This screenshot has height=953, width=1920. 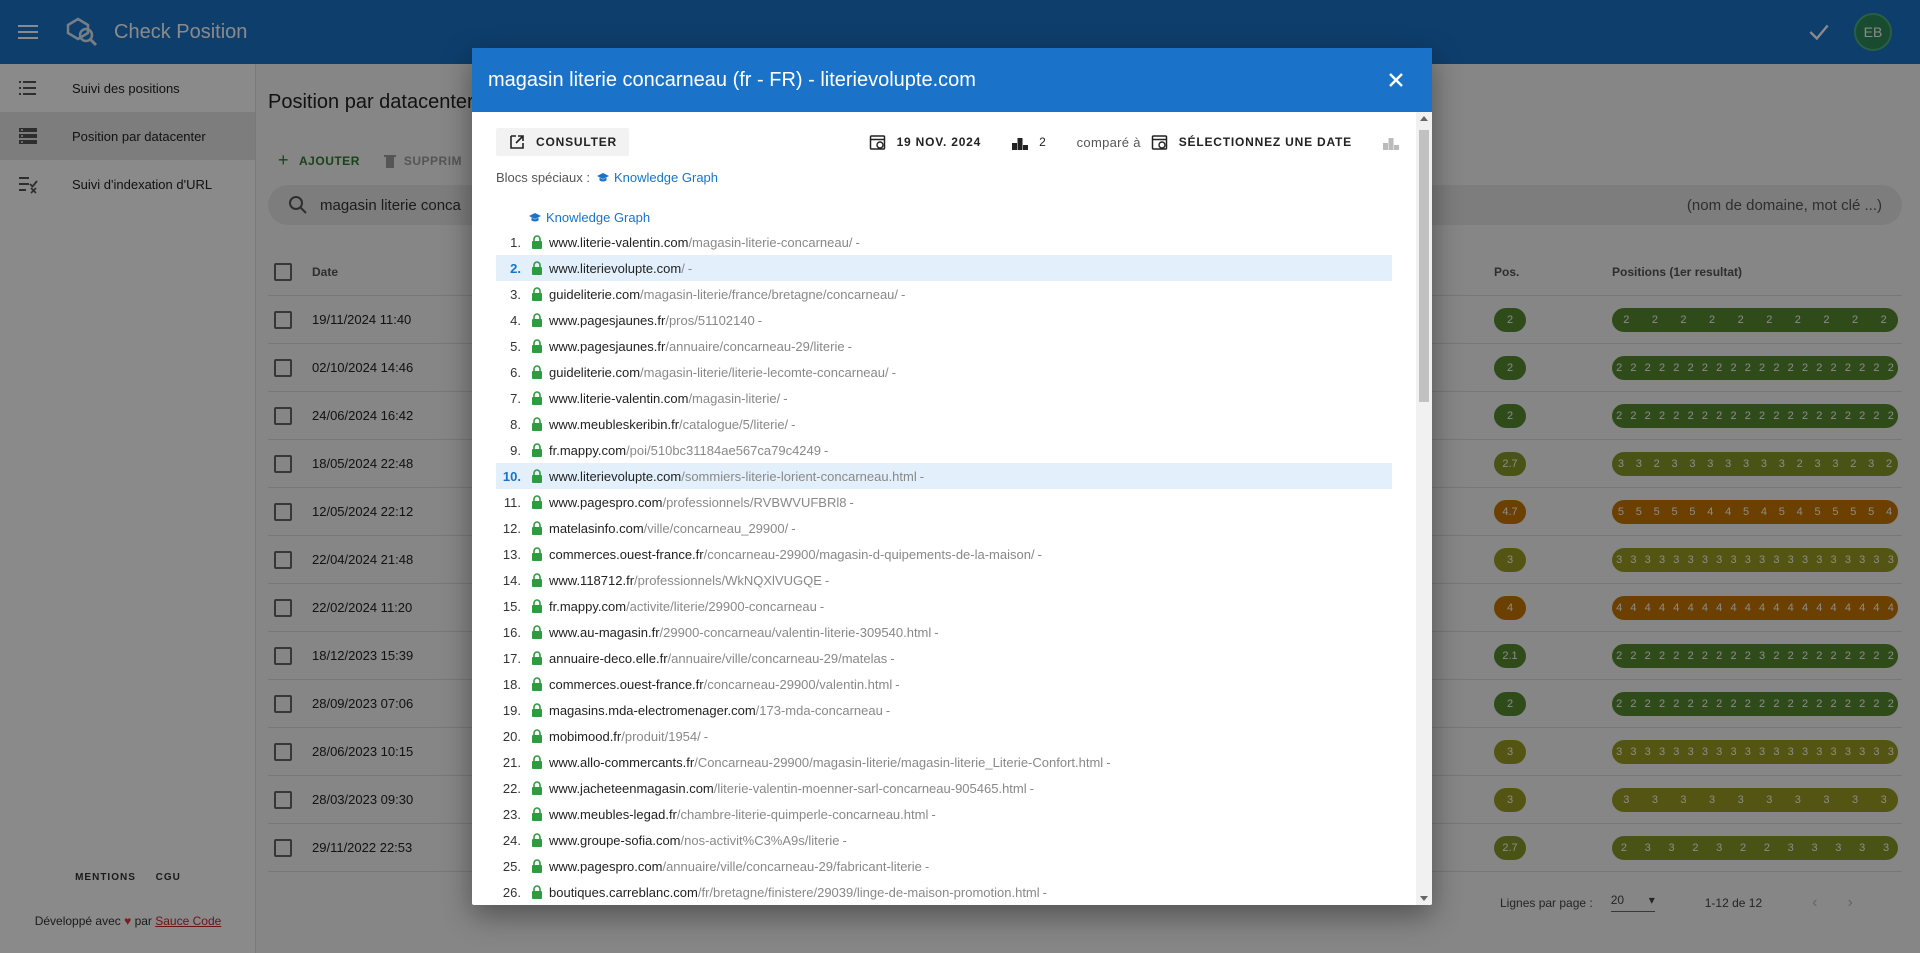 What do you see at coordinates (819, 710) in the screenshot?
I see `result-path: /173-mda-concarneau` at bounding box center [819, 710].